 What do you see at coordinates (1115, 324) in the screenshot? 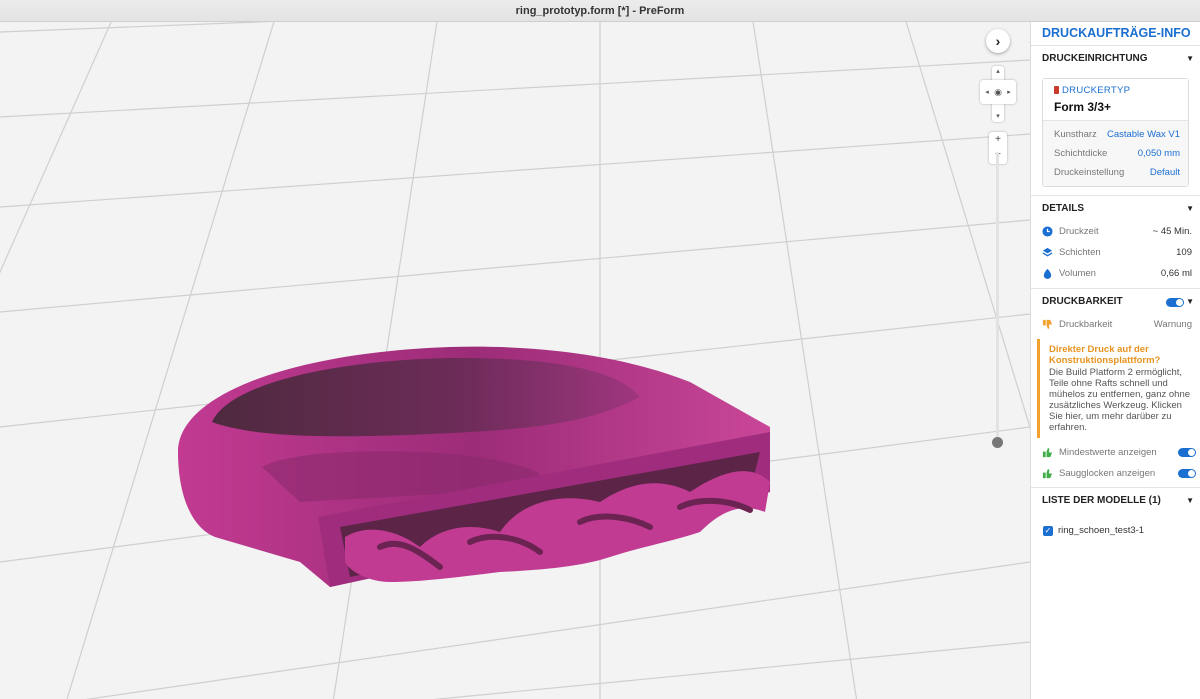
I see `printability-row: Druckbarkeit Warnung` at bounding box center [1115, 324].